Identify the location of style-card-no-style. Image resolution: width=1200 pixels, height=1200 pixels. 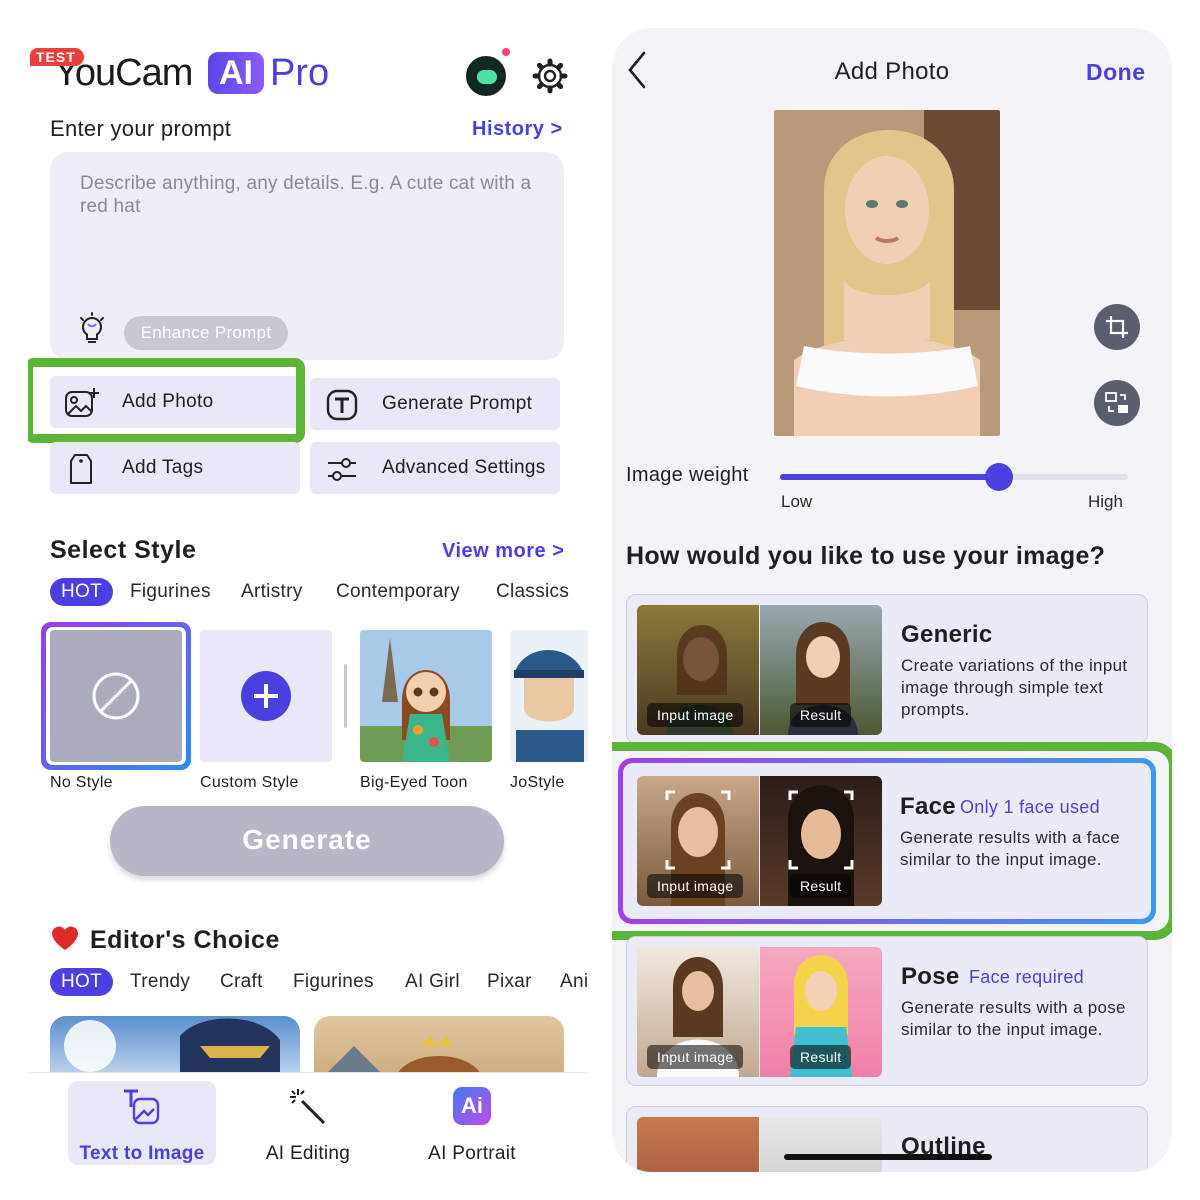
(116, 696).